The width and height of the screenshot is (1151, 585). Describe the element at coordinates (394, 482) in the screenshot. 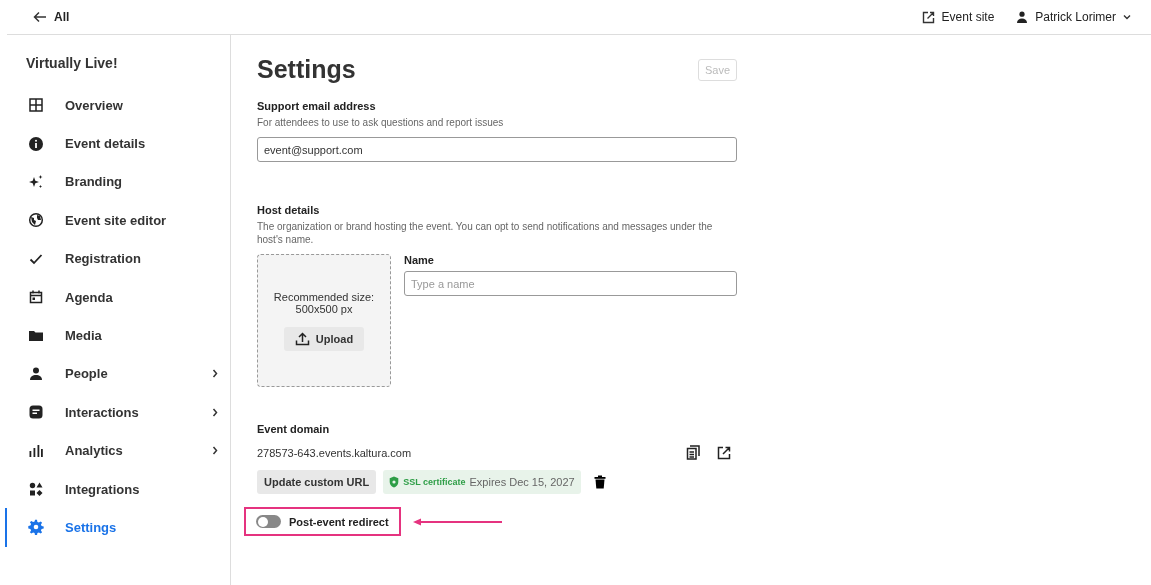

I see `shield-icon` at that location.